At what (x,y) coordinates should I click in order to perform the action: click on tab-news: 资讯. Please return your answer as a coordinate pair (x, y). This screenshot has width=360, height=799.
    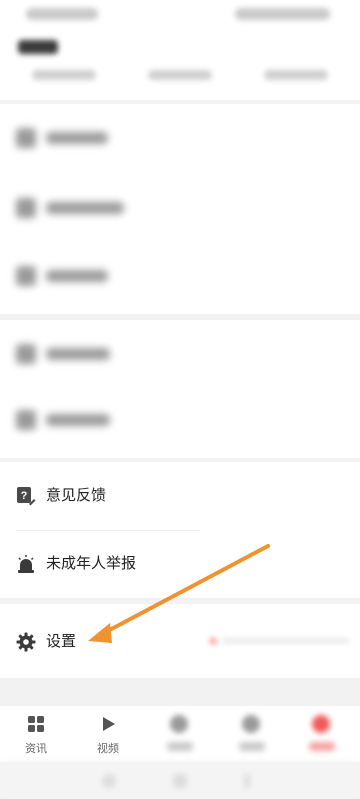
    Looking at the image, I should click on (36, 737).